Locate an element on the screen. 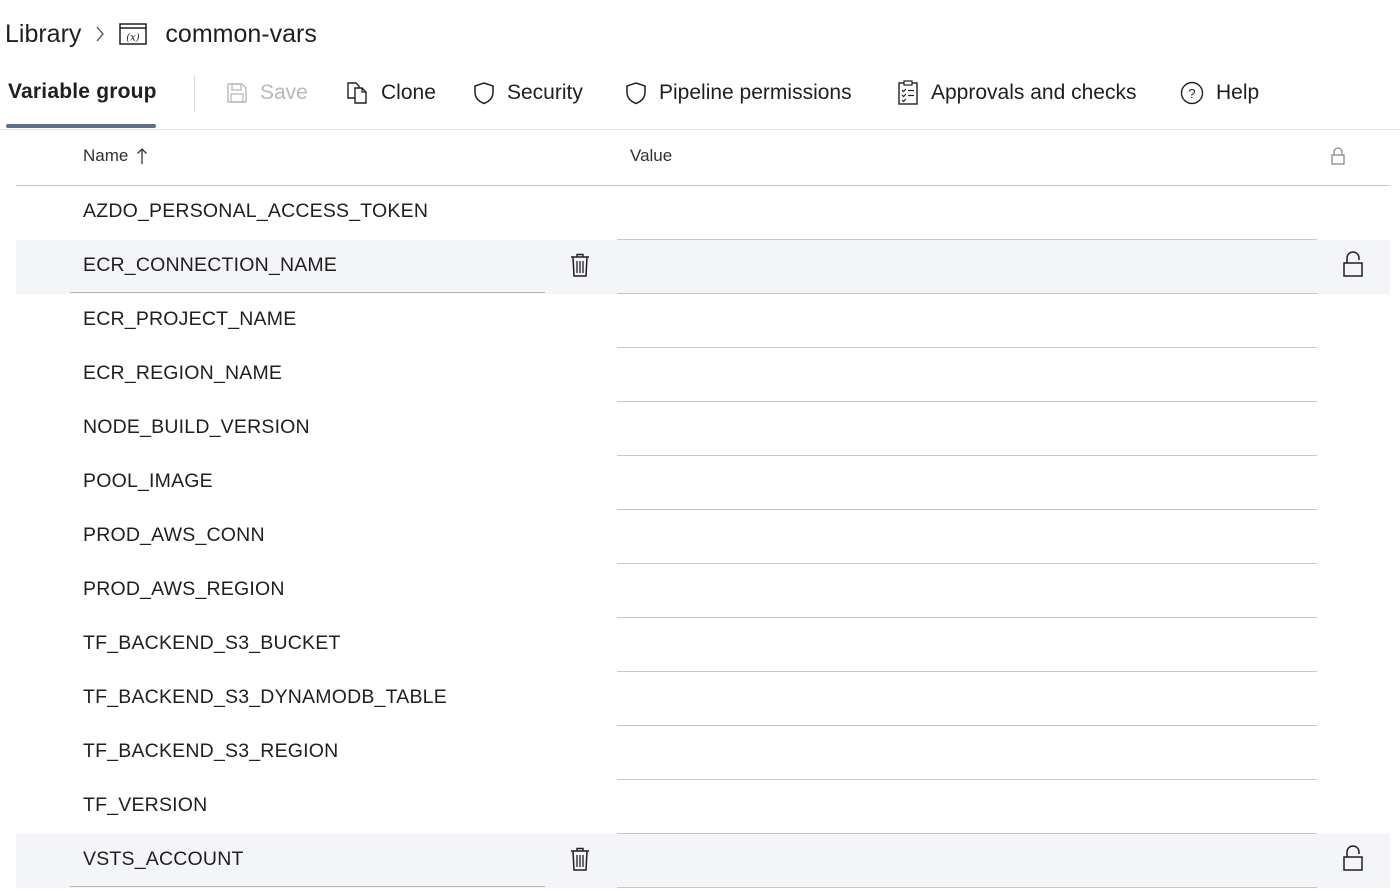  table-row: TF_VERSION is located at coordinates (703, 807).